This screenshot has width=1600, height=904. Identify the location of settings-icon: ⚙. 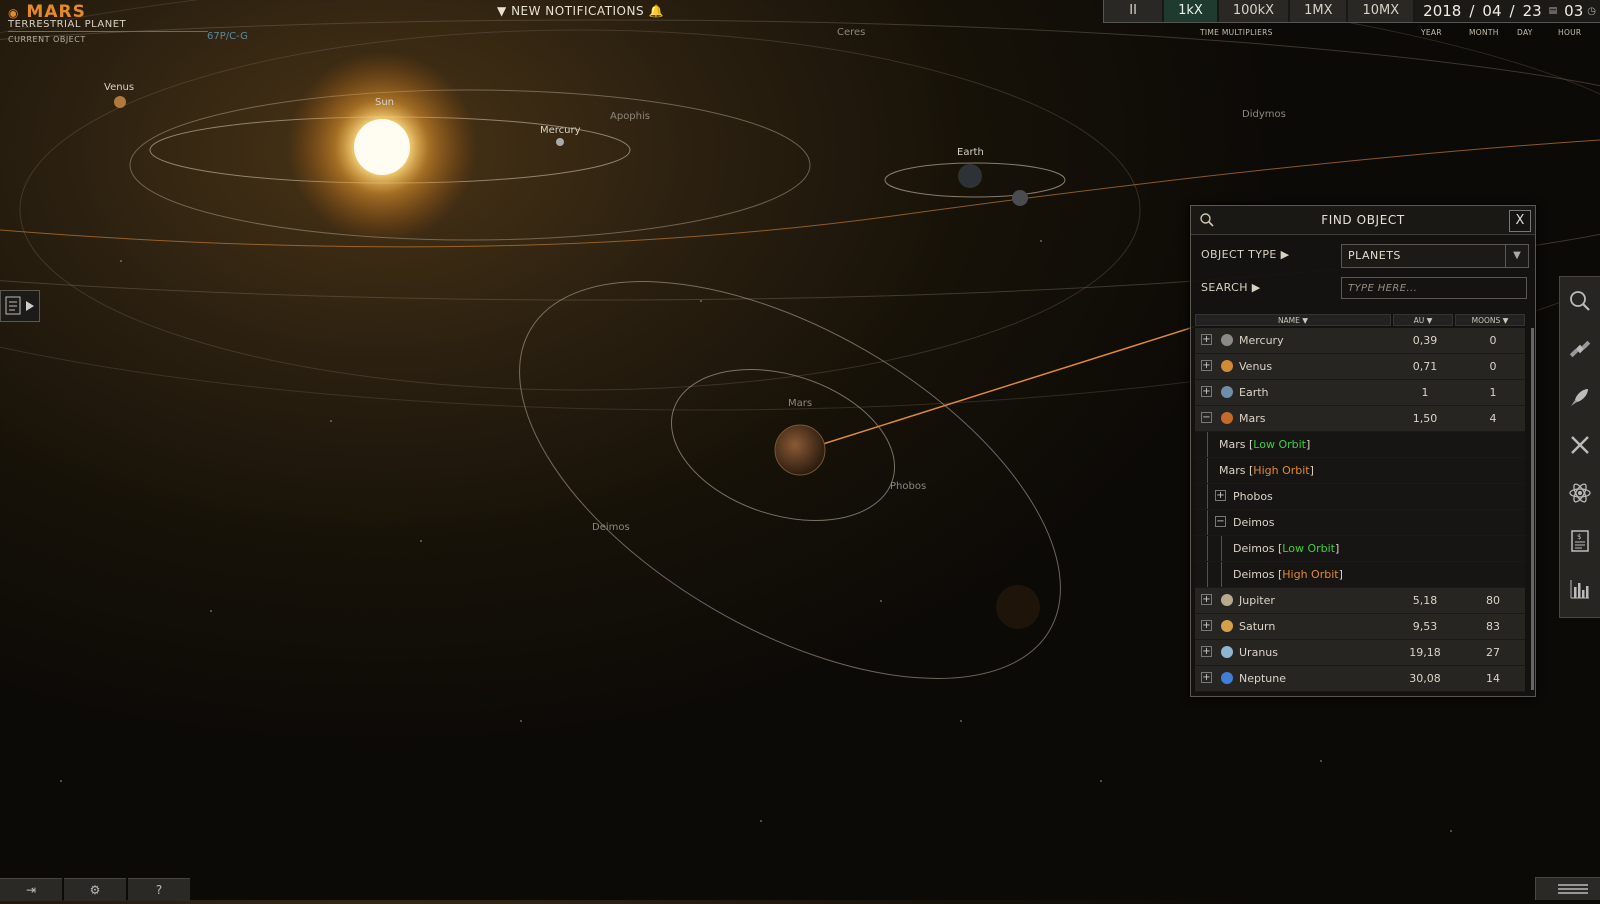
(95, 889).